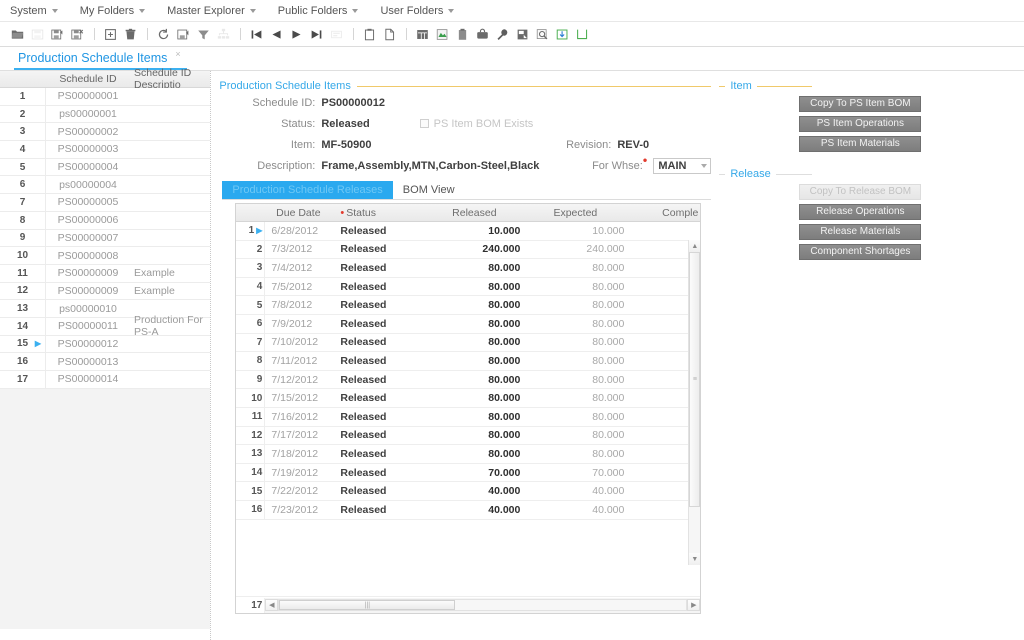 This screenshot has width=1024, height=640. I want to click on cell-schedule-id: PS00000007, so click(88, 238).